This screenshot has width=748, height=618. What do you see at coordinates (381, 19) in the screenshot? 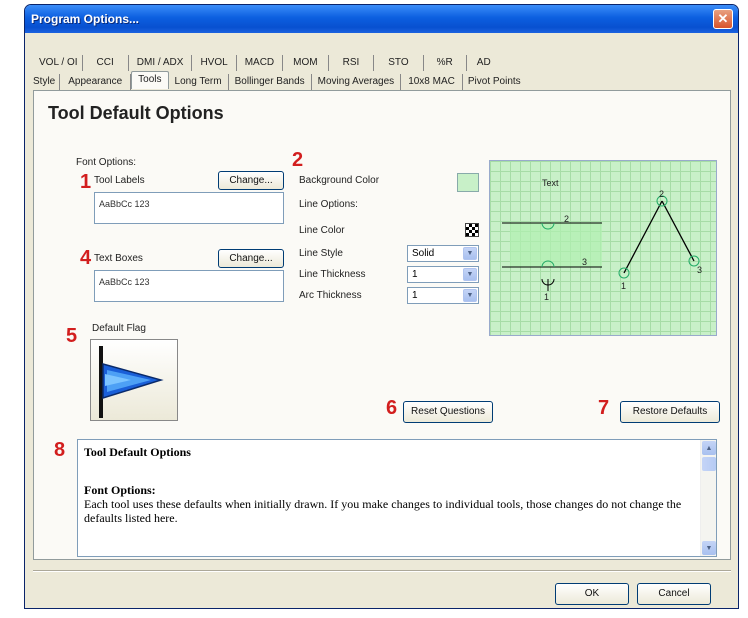
I see `title-bar: Program Options... ✕` at bounding box center [381, 19].